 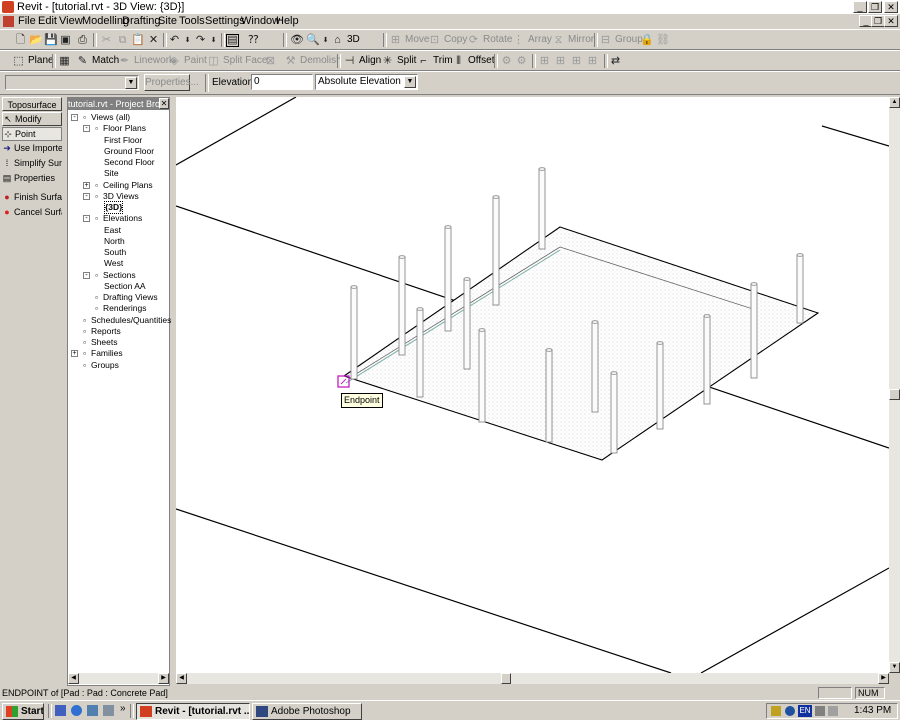 I want to click on doc-restore-button: ❐, so click(x=878, y=21).